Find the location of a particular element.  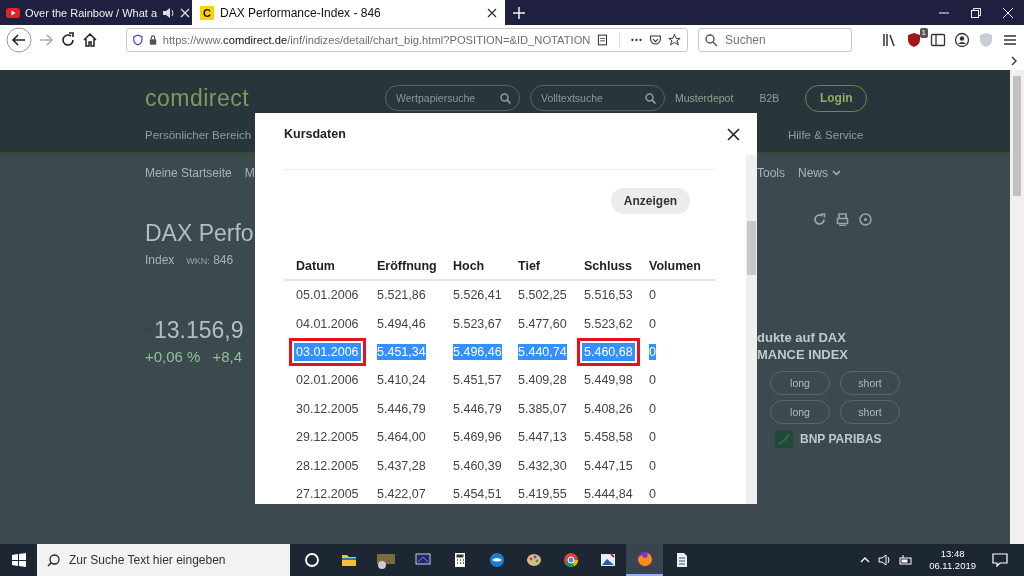

price-value: 13.156,9 is located at coordinates (199, 330).